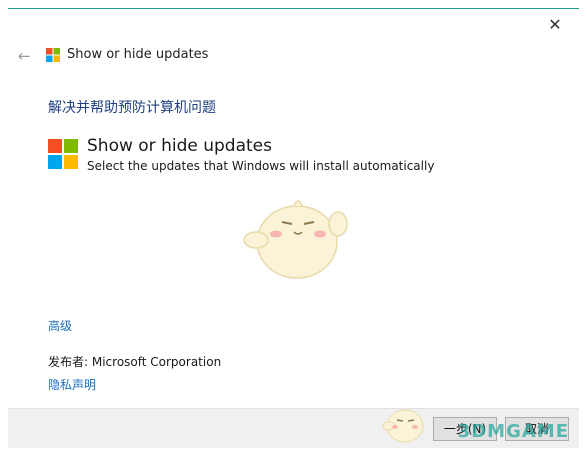 This screenshot has height=456, width=587. I want to click on close-button: ✕, so click(555, 25).